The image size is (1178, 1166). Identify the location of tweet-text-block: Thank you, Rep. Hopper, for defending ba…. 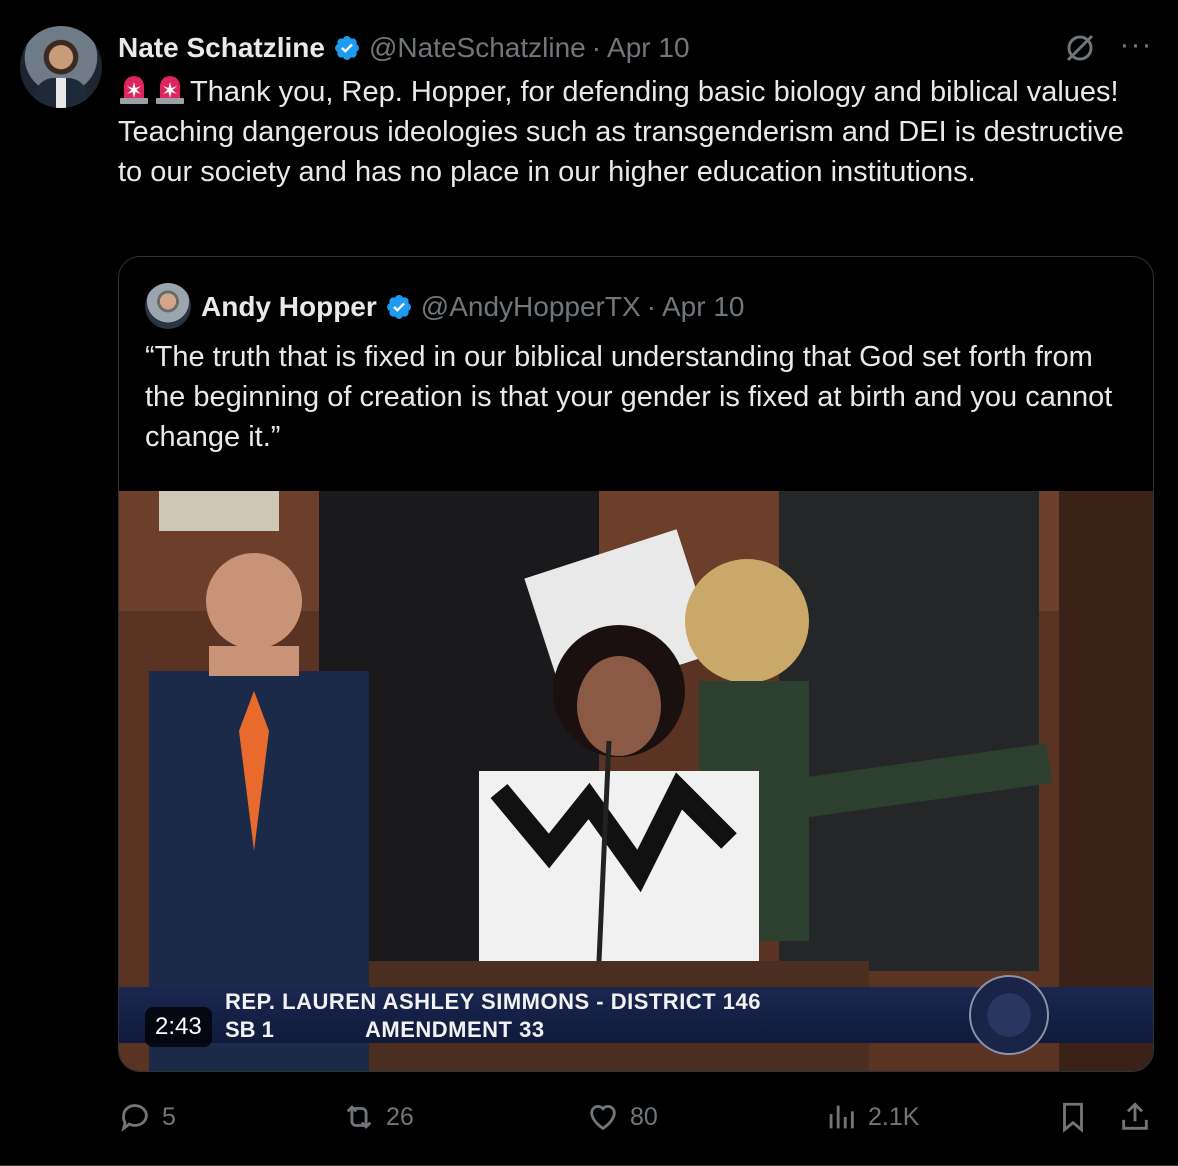
(633, 132).